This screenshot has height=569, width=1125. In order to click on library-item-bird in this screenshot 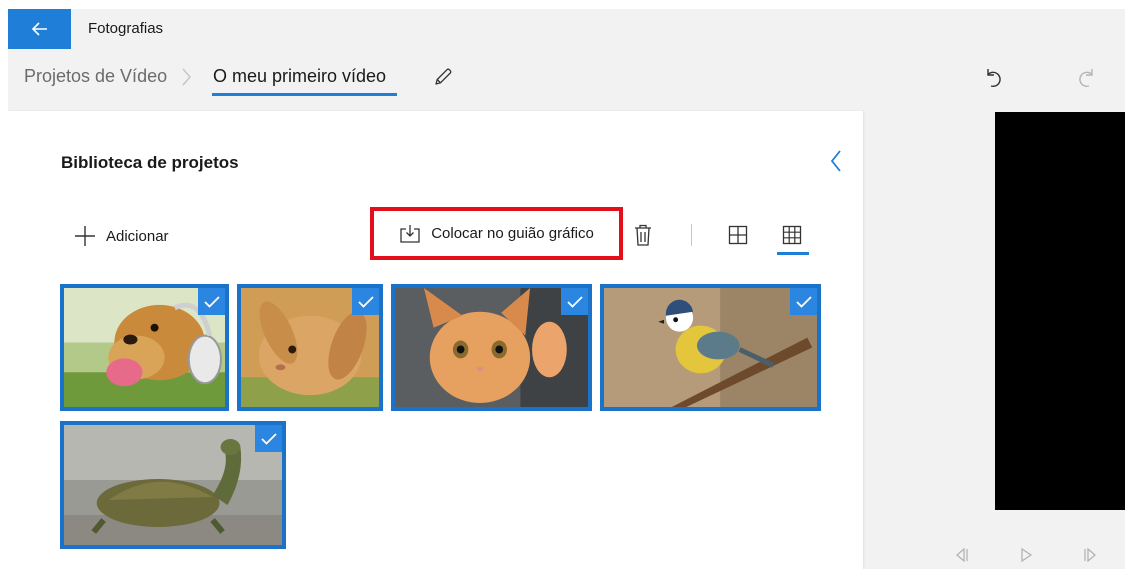, I will do `click(710, 347)`.